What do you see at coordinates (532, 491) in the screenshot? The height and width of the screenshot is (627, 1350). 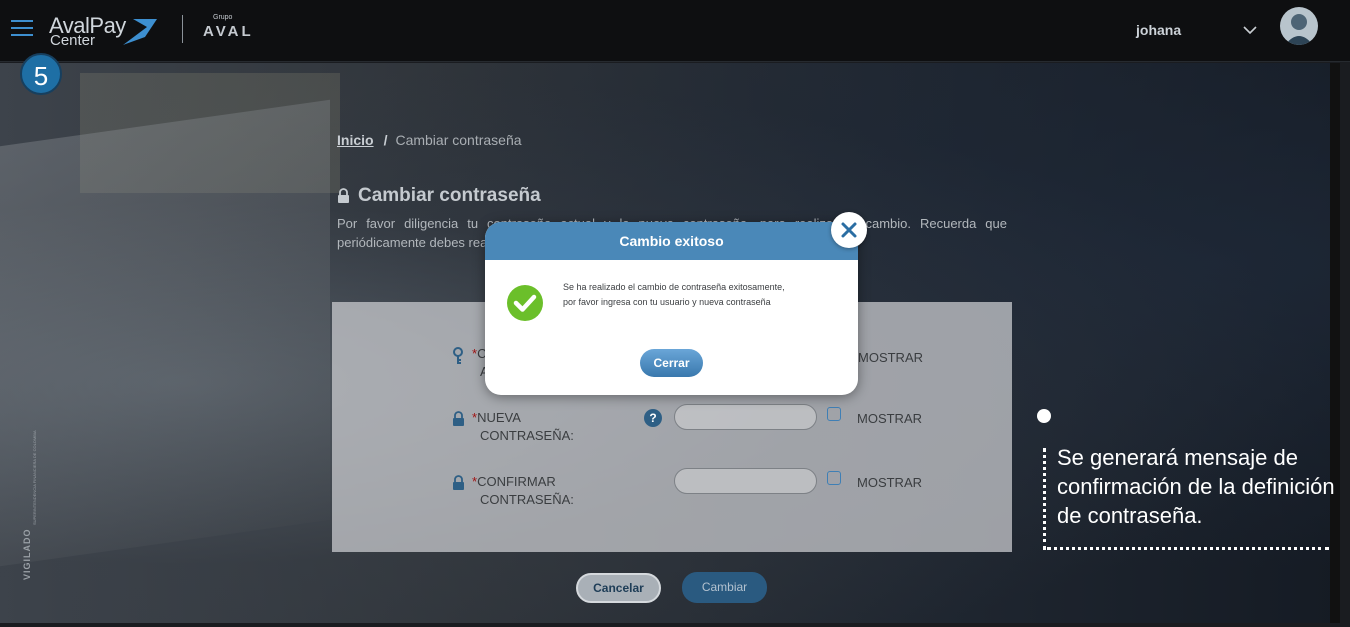 I see `confirm-password-label: *CONFIRMAR CONTRASEÑA:` at bounding box center [532, 491].